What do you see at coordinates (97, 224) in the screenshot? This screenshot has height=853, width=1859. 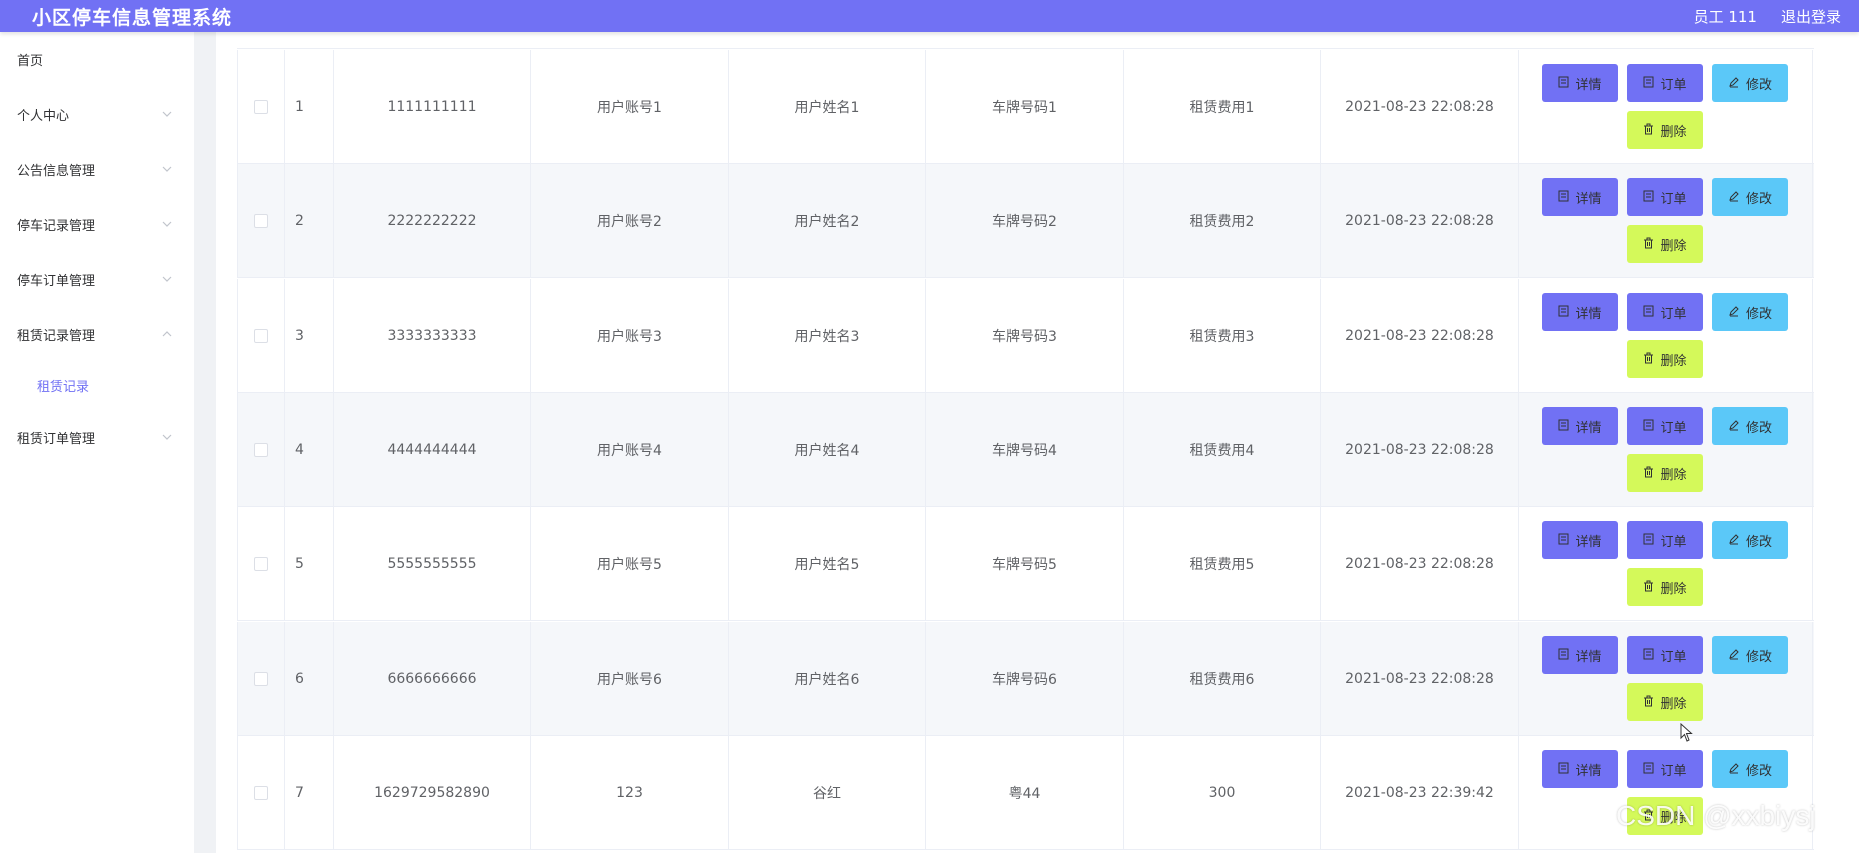 I see `sidebar-item-parking-records: 停车记录管理` at bounding box center [97, 224].